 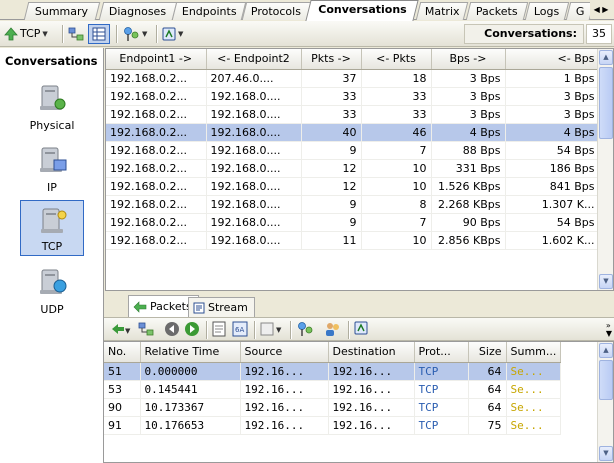 What do you see at coordinates (333, 329) in the screenshot?
I see `users-icon` at bounding box center [333, 329].